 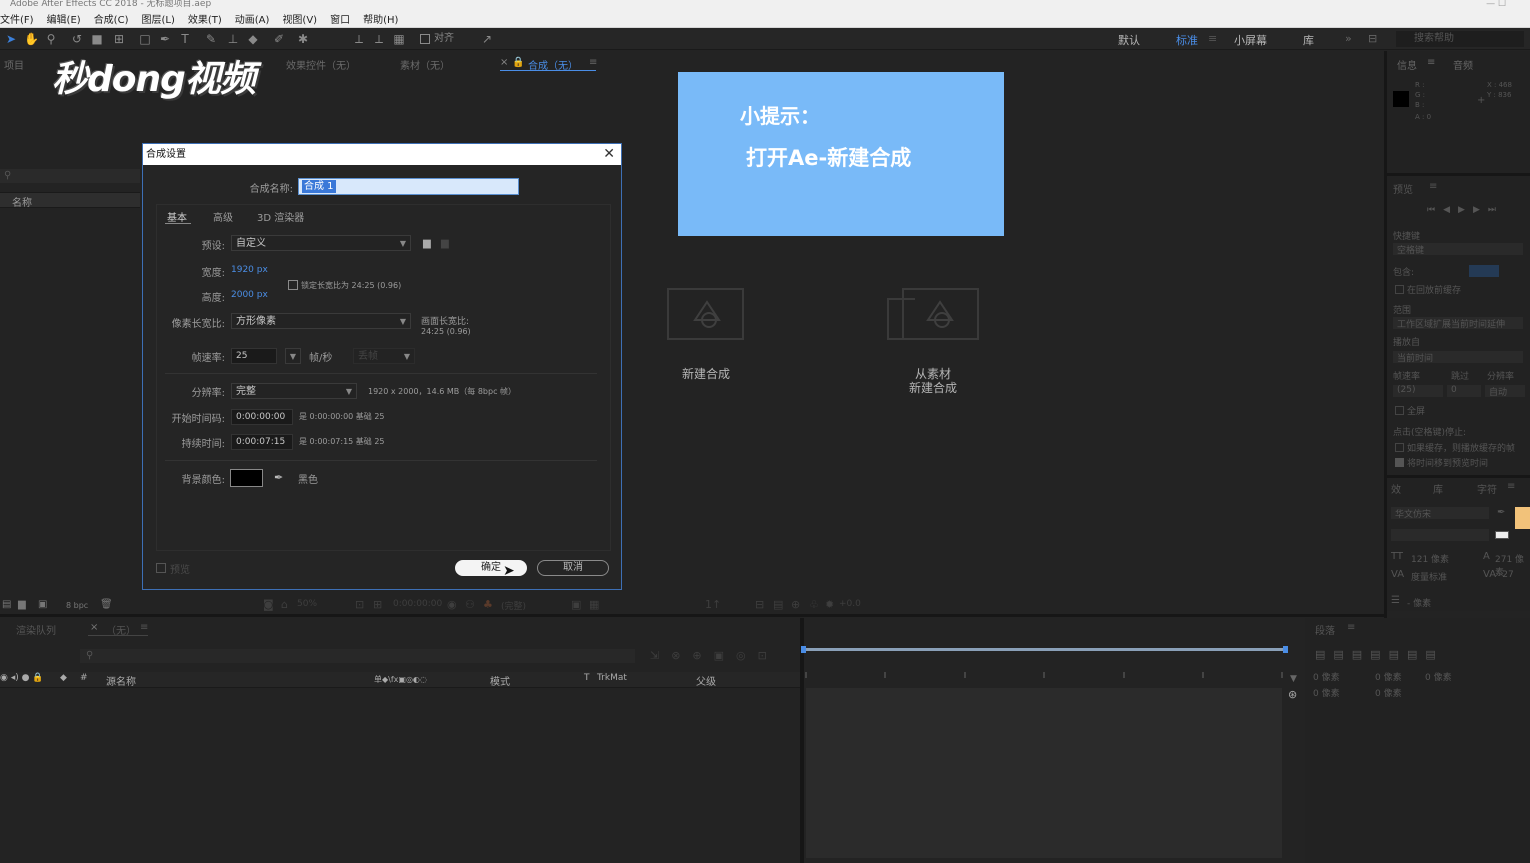 What do you see at coordinates (121, 680) in the screenshot?
I see `source-name-header: 源名称` at bounding box center [121, 680].